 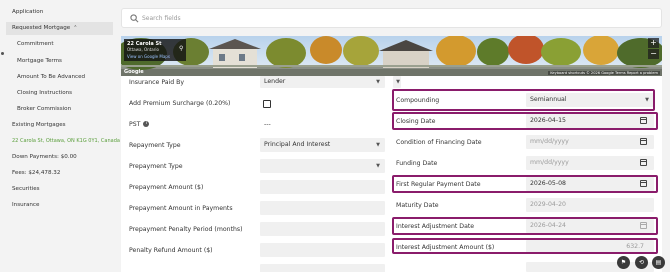 What do you see at coordinates (44, 157) in the screenshot?
I see `sidebar-item-down-payments: Down Payments: $0.00` at bounding box center [44, 157].